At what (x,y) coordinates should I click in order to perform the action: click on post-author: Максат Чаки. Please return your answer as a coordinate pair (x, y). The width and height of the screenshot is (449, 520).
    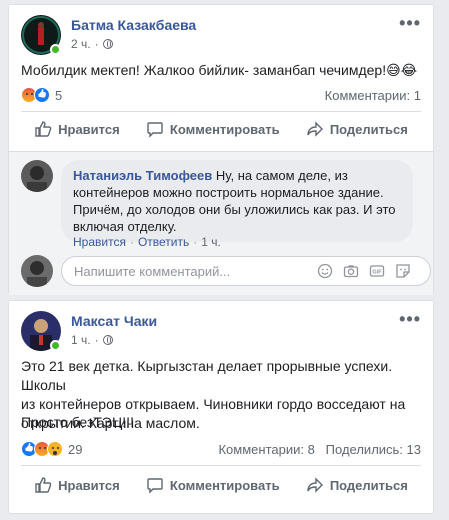
    Looking at the image, I should click on (114, 321).